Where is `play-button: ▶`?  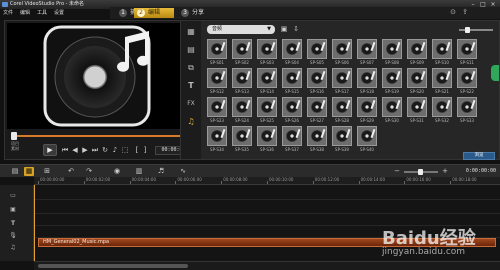 play-button: ▶ is located at coordinates (50, 150).